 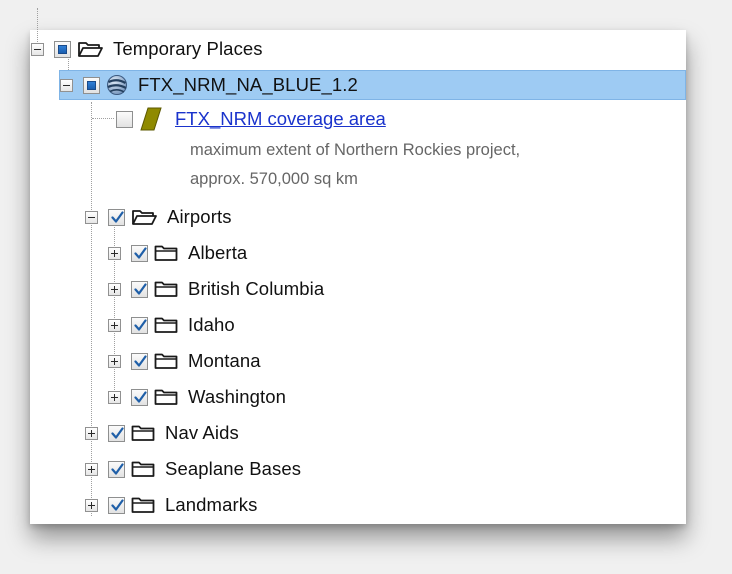 What do you see at coordinates (188, 48) in the screenshot?
I see `node-label: Temporary Places` at bounding box center [188, 48].